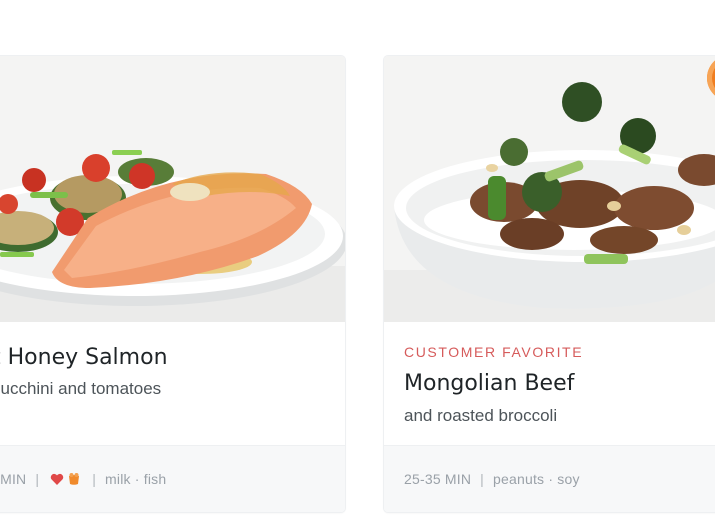 This screenshot has width=715, height=515. Describe the element at coordinates (65, 479) in the screenshot. I see `dietary-icons` at that location.